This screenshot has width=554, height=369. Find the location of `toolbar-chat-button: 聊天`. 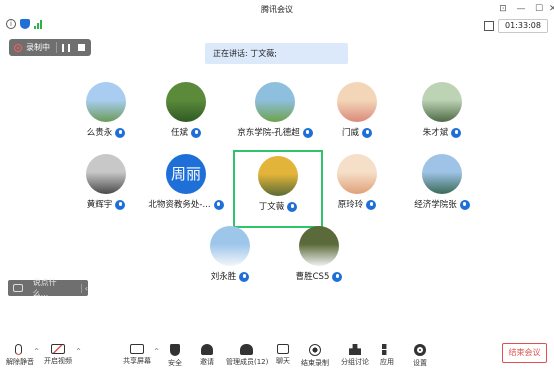

toolbar-chat-button: 聊天 is located at coordinates (283, 356).